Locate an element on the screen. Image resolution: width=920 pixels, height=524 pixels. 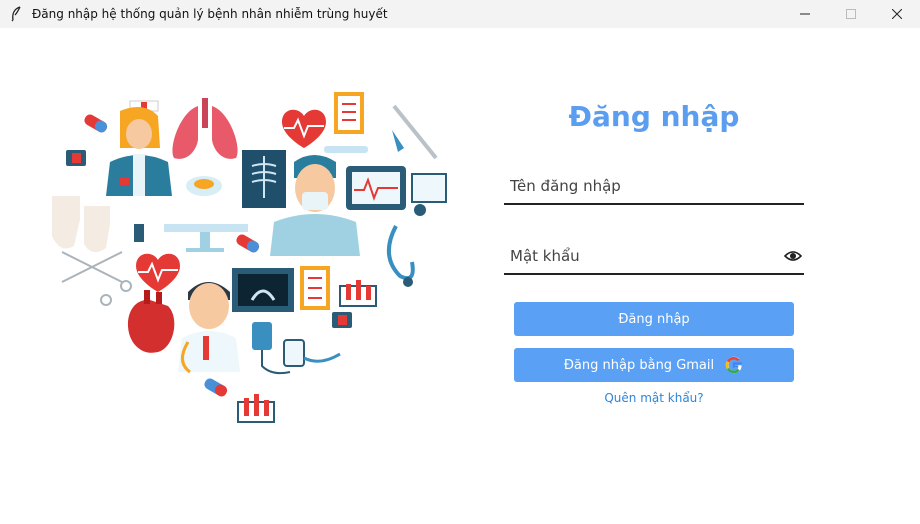
username-field is located at coordinates (654, 188).